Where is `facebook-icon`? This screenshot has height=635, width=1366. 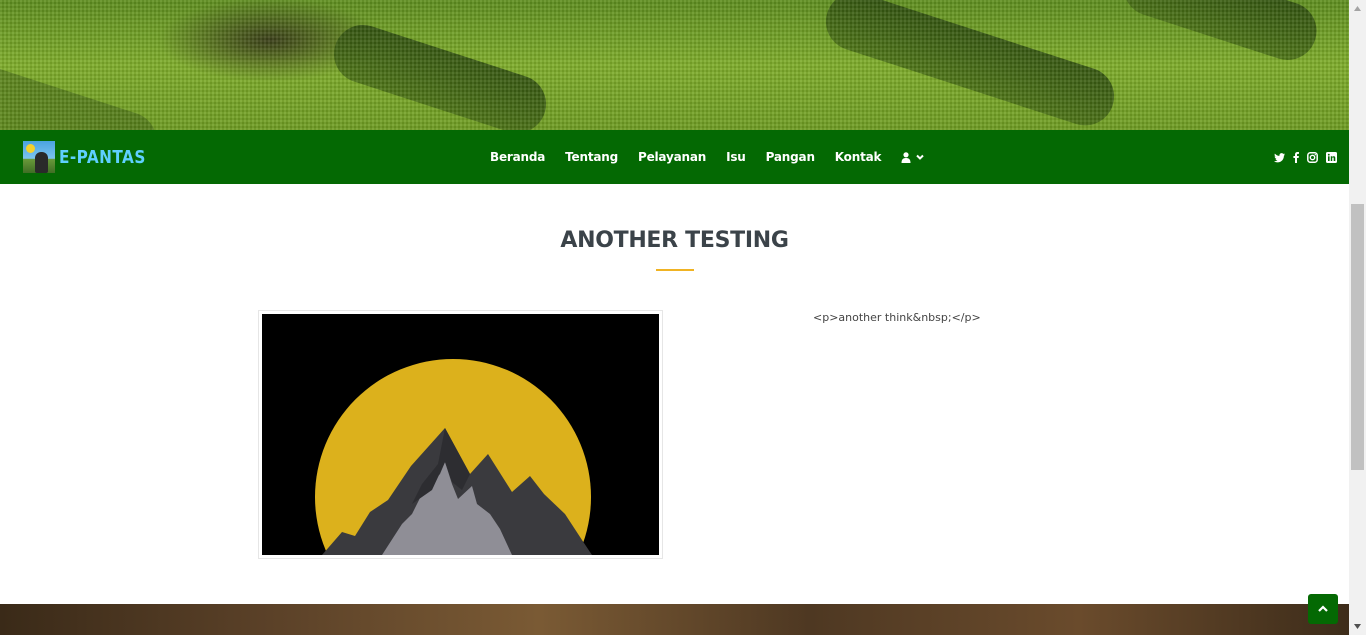 facebook-icon is located at coordinates (1296, 159).